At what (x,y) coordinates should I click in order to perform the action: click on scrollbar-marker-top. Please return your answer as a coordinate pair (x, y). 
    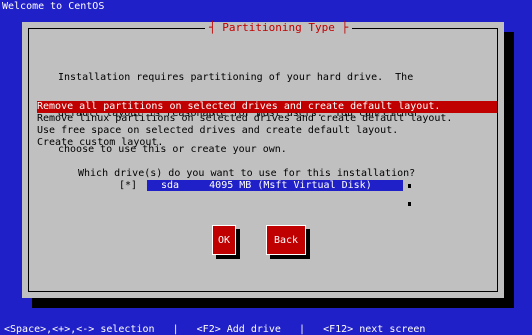
    Looking at the image, I should click on (409, 186).